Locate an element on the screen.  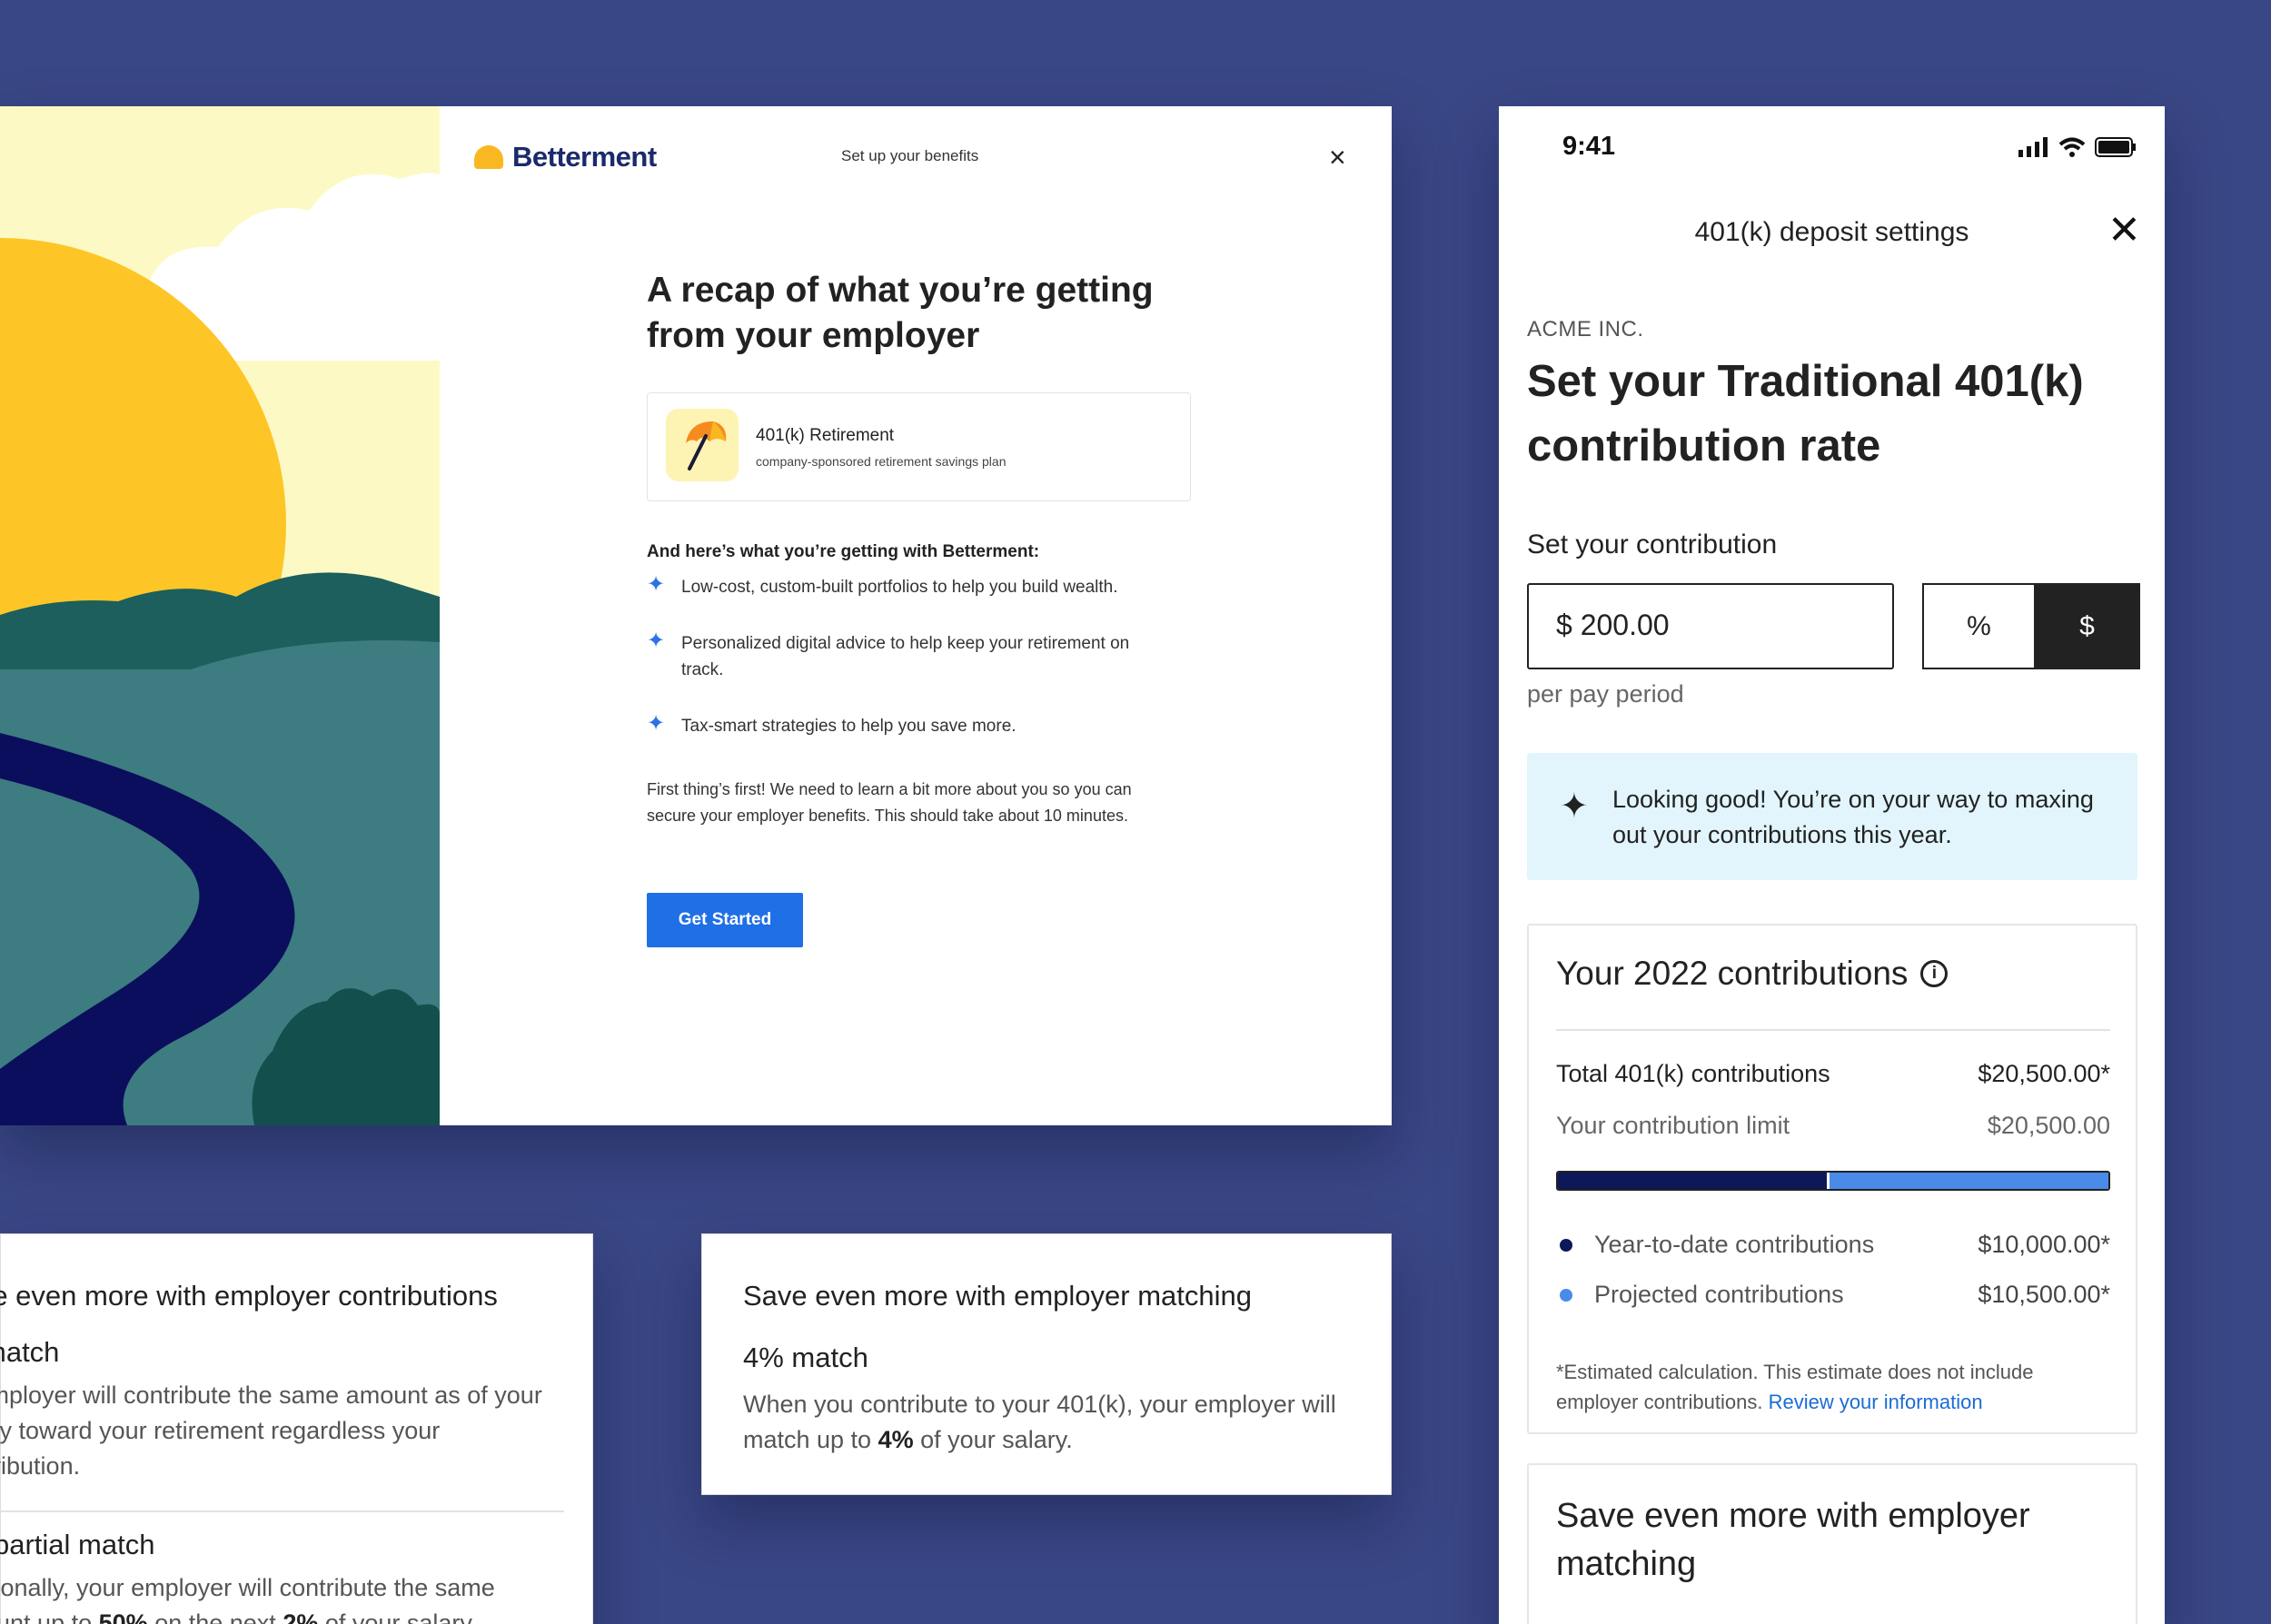
plan-name: 401(k) Retirement is located at coordinates (825, 435).